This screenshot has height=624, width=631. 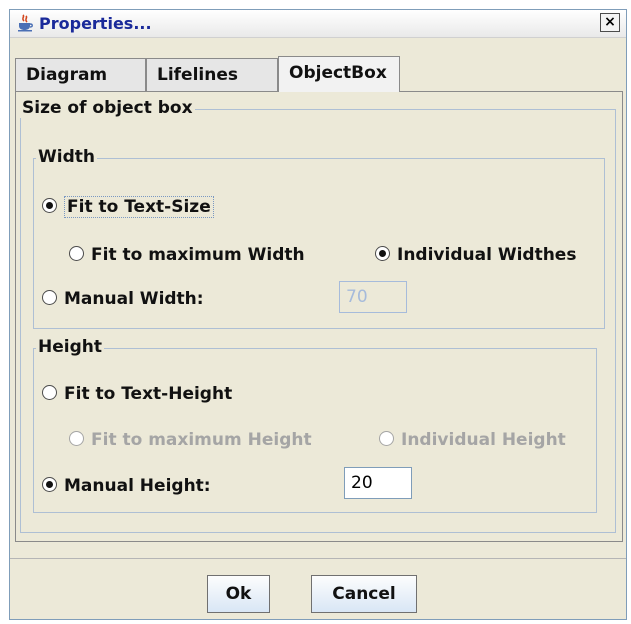 What do you see at coordinates (238, 594) in the screenshot?
I see `ok-button: Ok` at bounding box center [238, 594].